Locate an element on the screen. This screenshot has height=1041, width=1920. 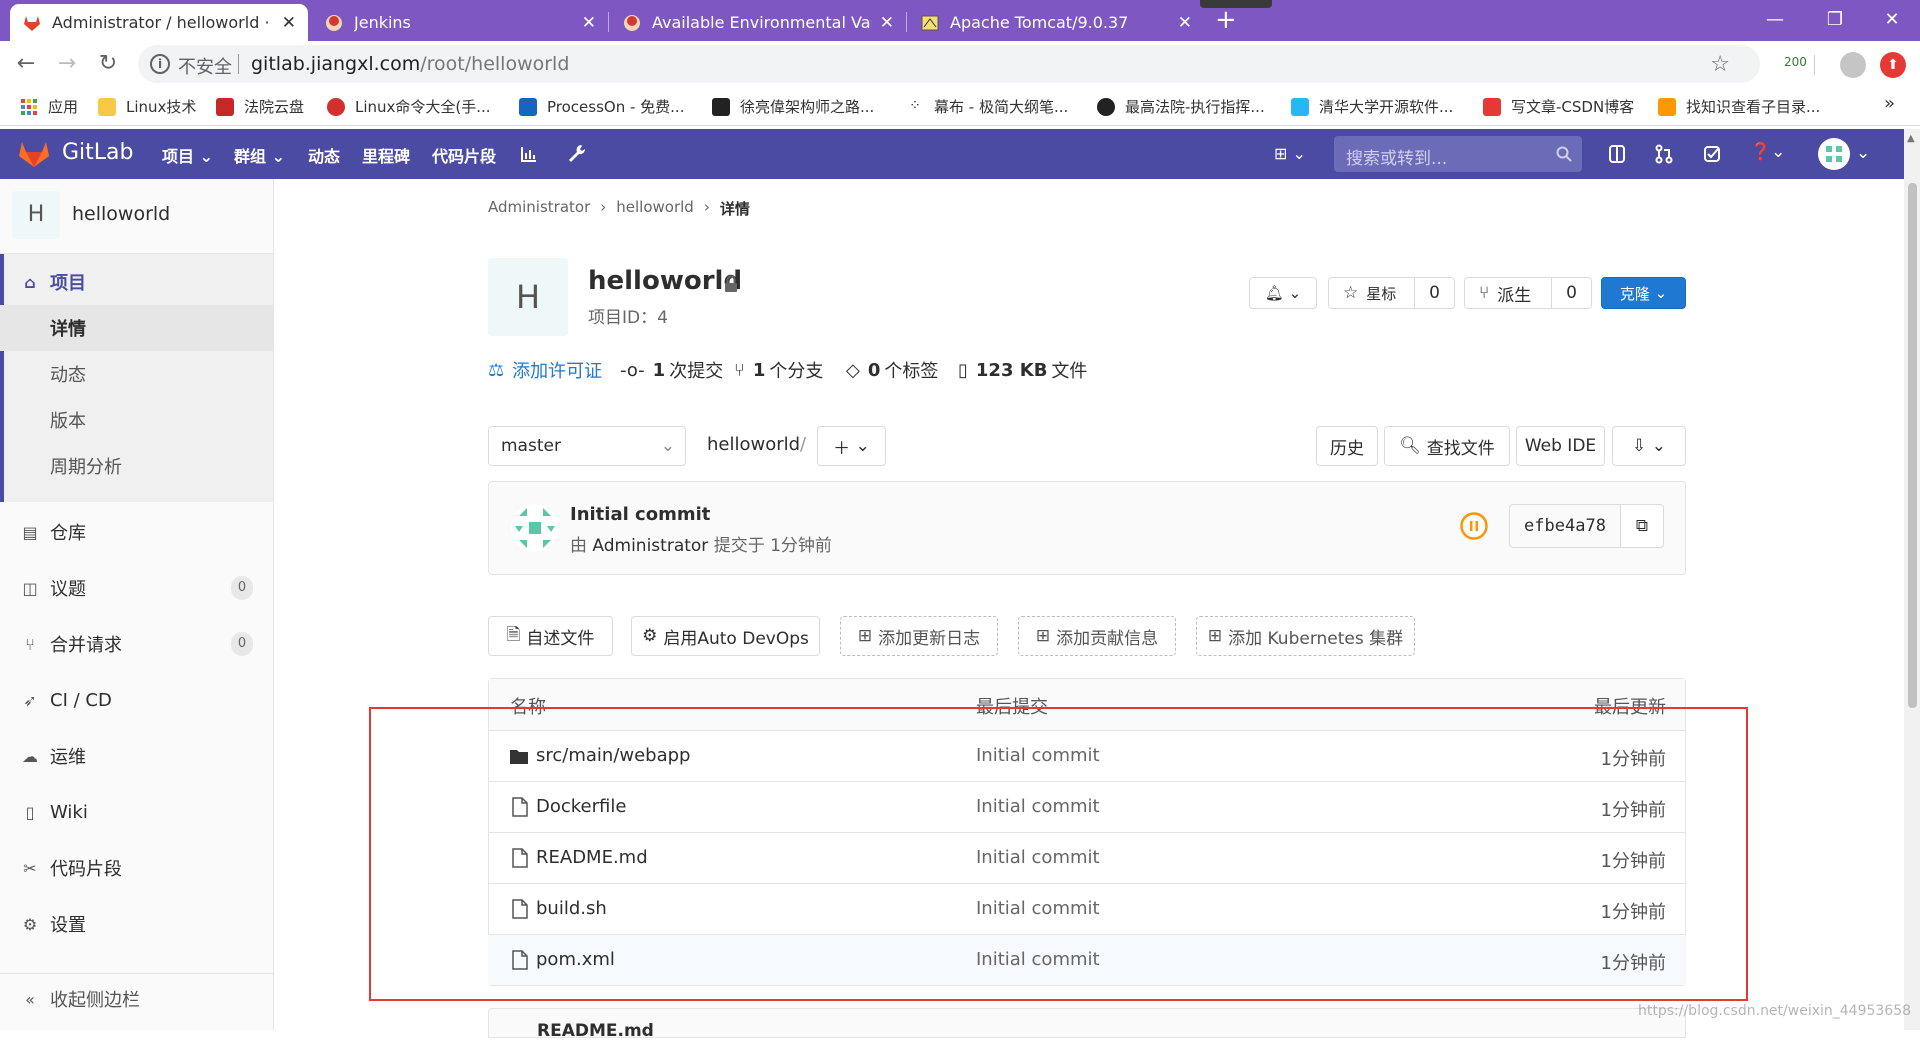
chart-icon is located at coordinates (529, 154).